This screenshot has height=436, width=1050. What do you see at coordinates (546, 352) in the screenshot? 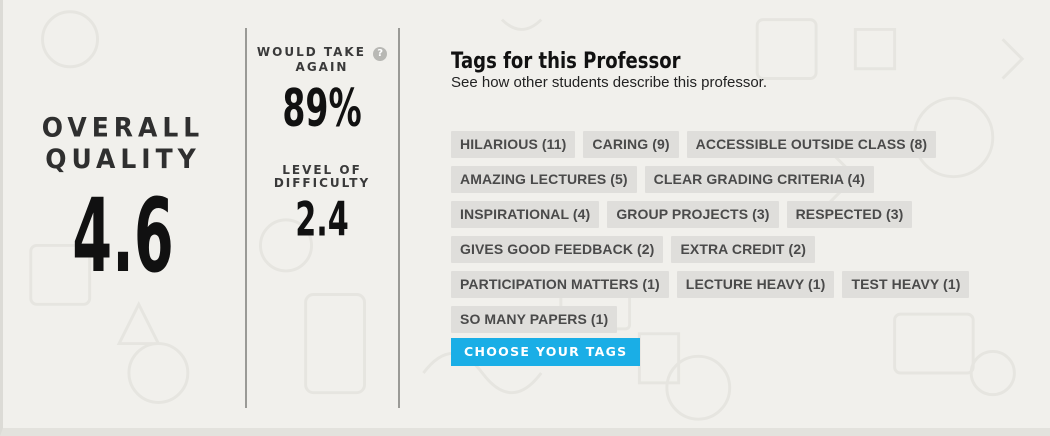
I see `choose-your-tags-button: CHOOSE YOUR TAGS` at bounding box center [546, 352].